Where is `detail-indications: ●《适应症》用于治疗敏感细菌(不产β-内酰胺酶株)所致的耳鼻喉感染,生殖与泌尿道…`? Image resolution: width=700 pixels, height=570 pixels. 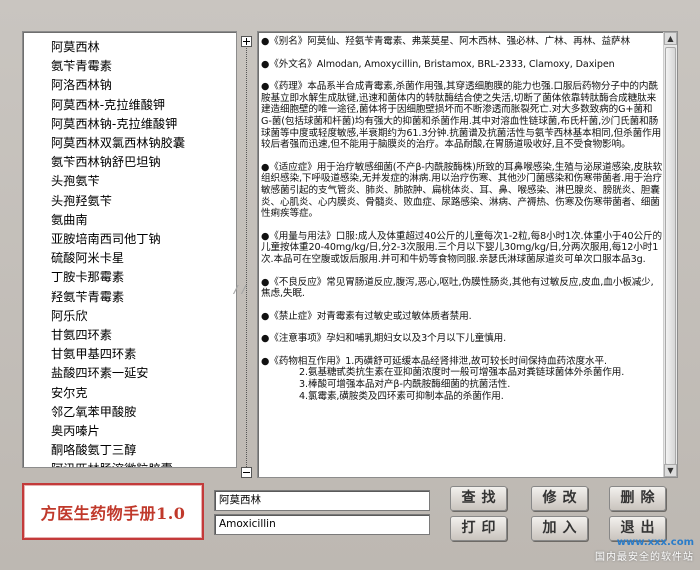 detail-indications: ●《适应症》用于治疗敏感细菌(不产β-内酰胺酶株)所致的耳鼻喉感染,生殖与泌尿道… is located at coordinates (462, 190).